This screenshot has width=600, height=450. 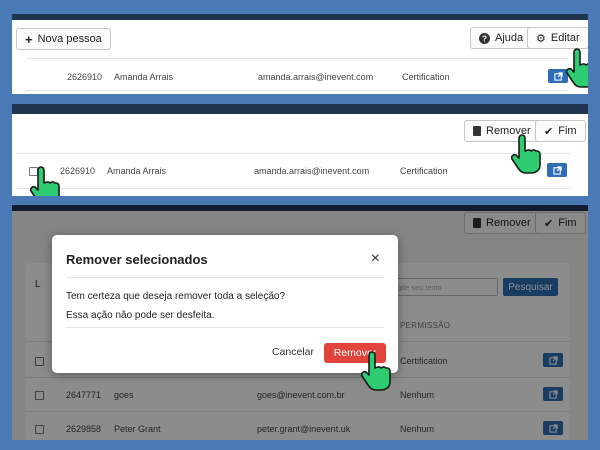 I want to click on modal-title: Remover selecionados, so click(x=137, y=259).